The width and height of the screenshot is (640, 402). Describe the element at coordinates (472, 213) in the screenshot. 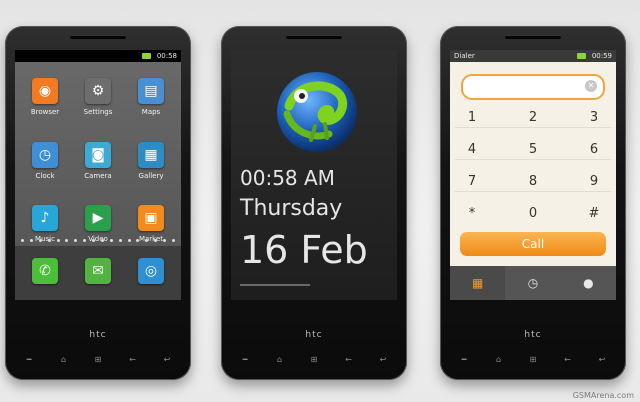

I see `key-star: *` at that location.